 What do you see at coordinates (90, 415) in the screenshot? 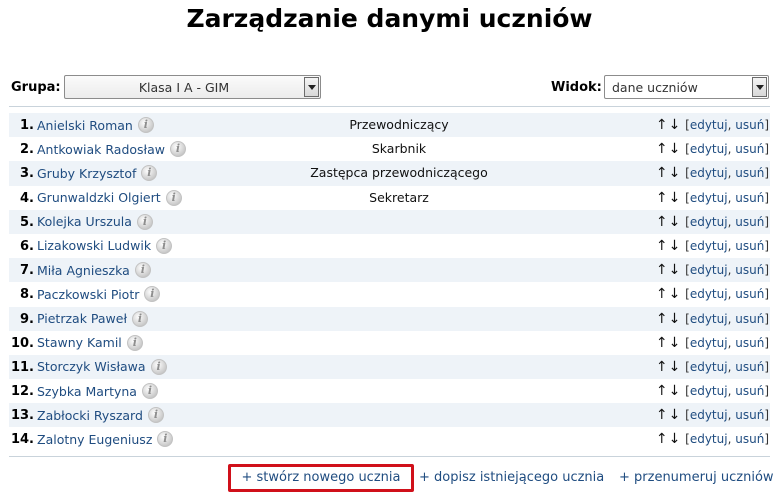
I see `student-name-link: Zabłocki Ryszard` at bounding box center [90, 415].